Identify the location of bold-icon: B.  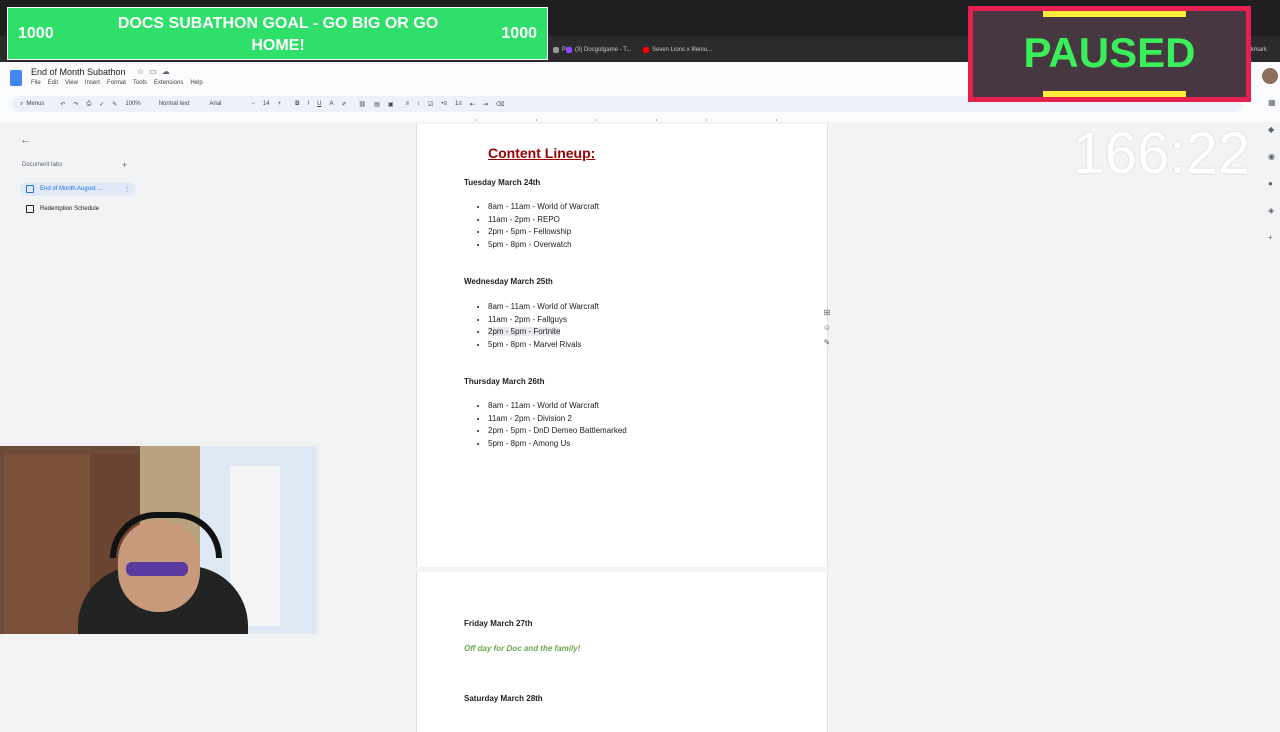
(297, 104).